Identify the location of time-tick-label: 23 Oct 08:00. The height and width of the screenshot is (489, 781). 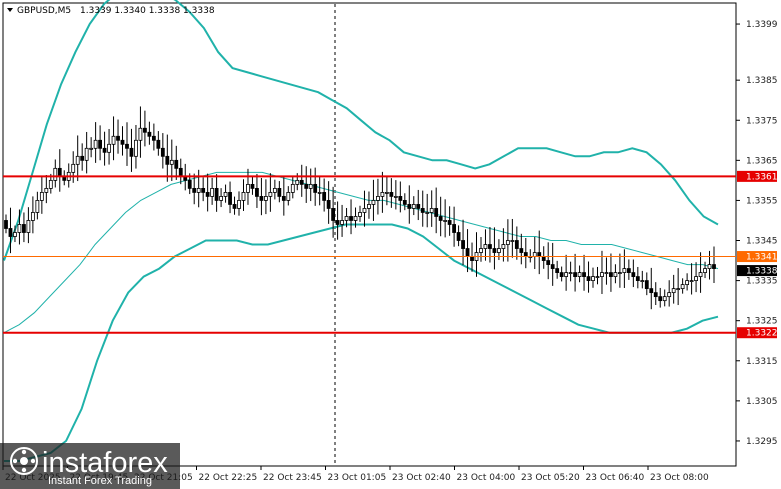
(679, 478).